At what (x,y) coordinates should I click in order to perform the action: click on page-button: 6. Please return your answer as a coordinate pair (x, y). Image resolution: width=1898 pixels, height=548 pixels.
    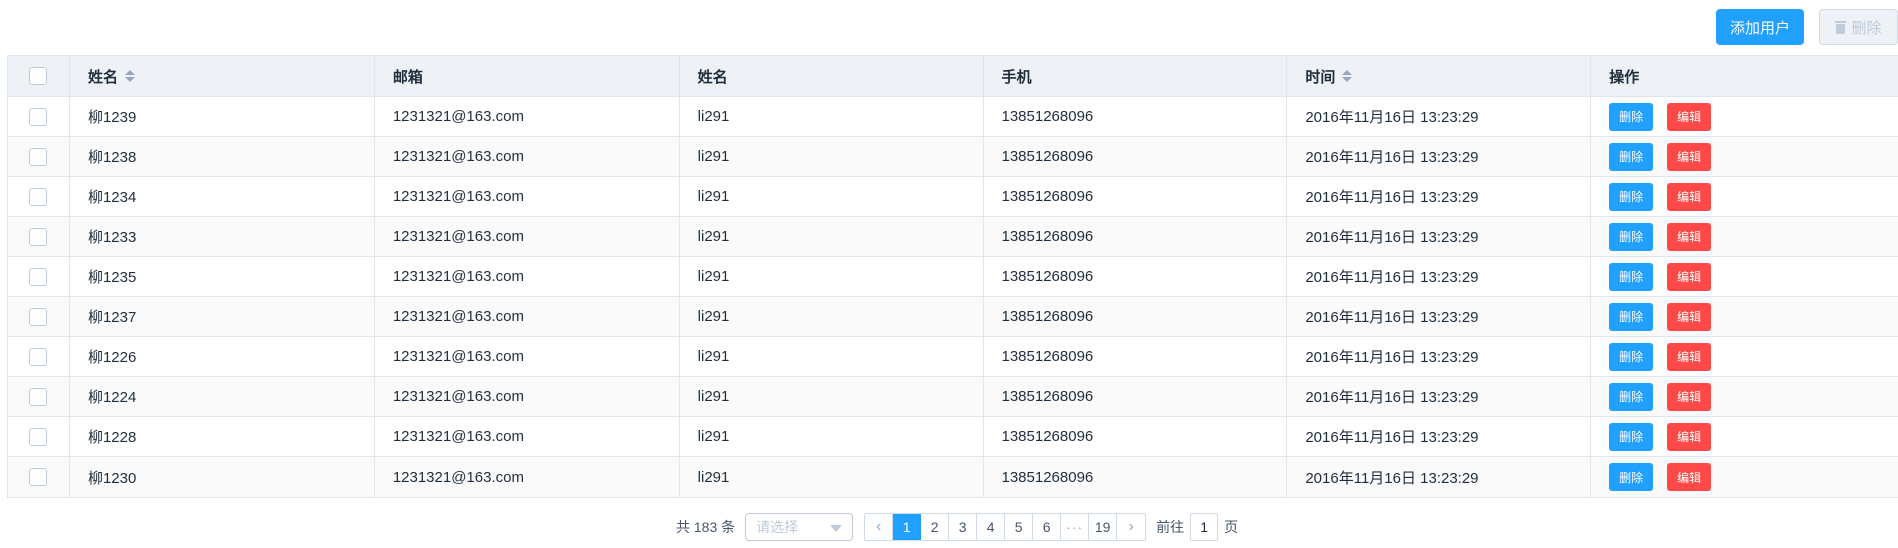
    Looking at the image, I should click on (1047, 527).